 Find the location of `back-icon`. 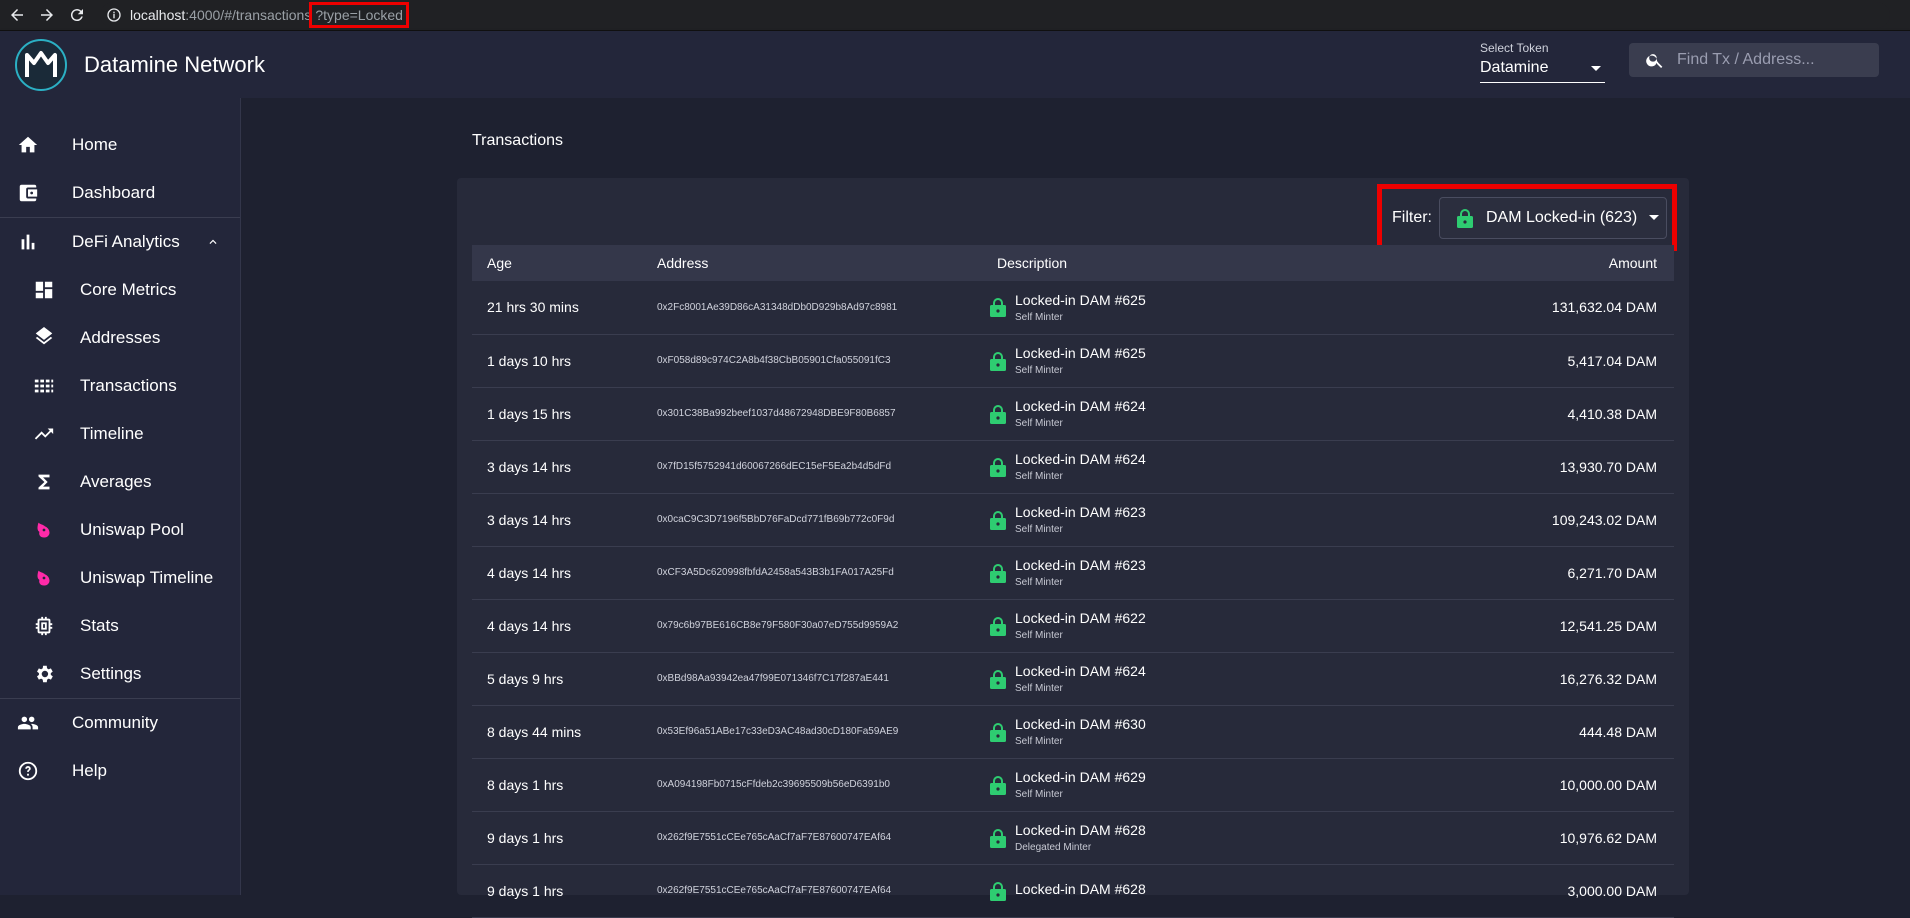

back-icon is located at coordinates (17, 15).